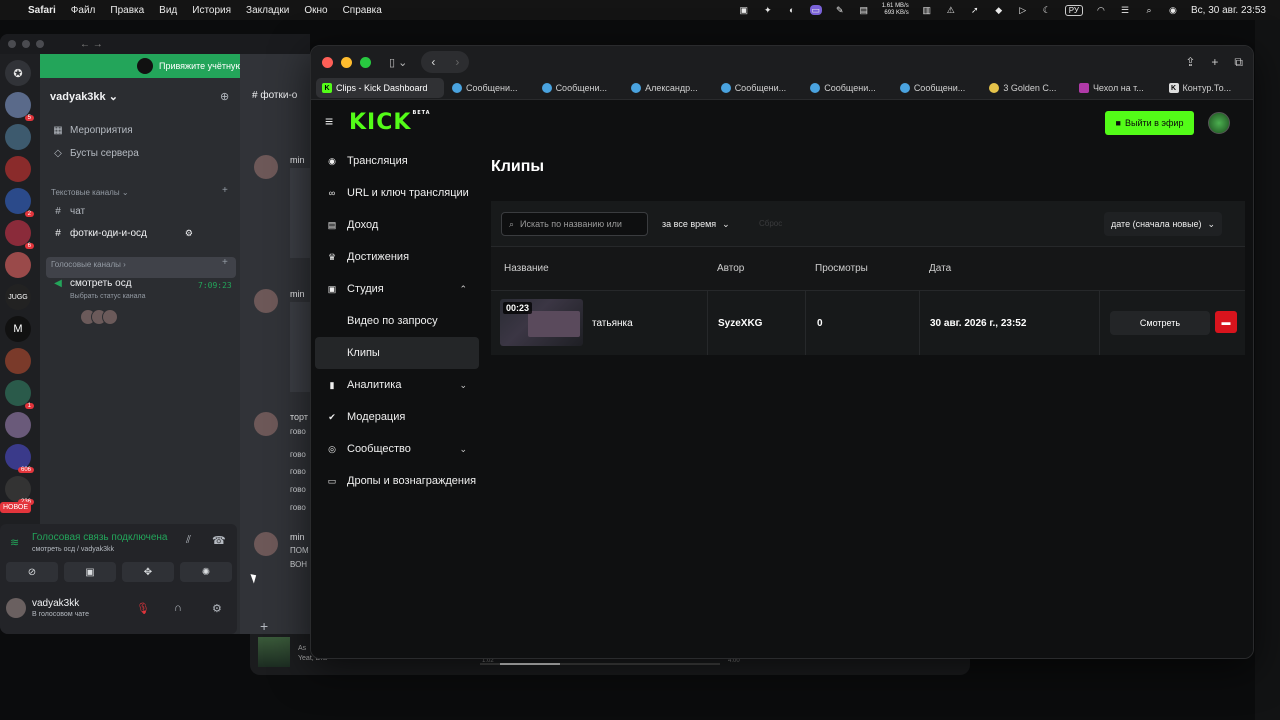  What do you see at coordinates (217, 608) in the screenshot?
I see `gear-icon: ⚙` at bounding box center [217, 608].